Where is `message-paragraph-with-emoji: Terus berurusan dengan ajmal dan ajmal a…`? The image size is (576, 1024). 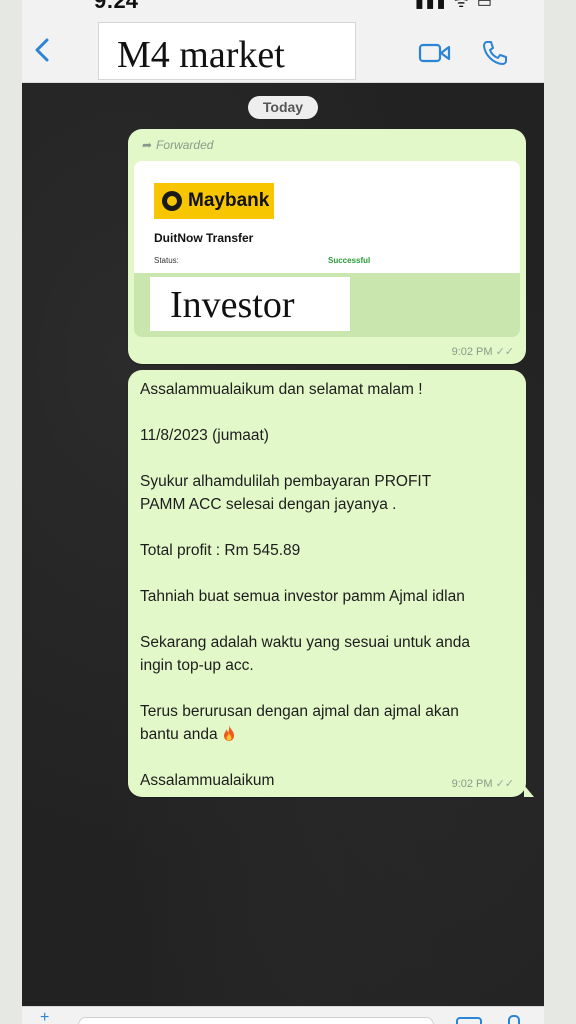
message-paragraph-with-emoji: Terus berurusan dengan ajmal dan ajmal a… is located at coordinates (330, 723).